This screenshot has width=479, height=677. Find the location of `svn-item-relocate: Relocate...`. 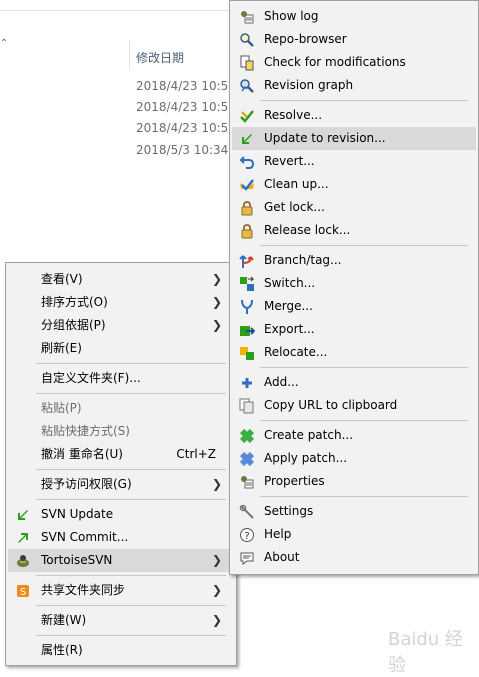

svn-item-relocate: Relocate... is located at coordinates (354, 352).